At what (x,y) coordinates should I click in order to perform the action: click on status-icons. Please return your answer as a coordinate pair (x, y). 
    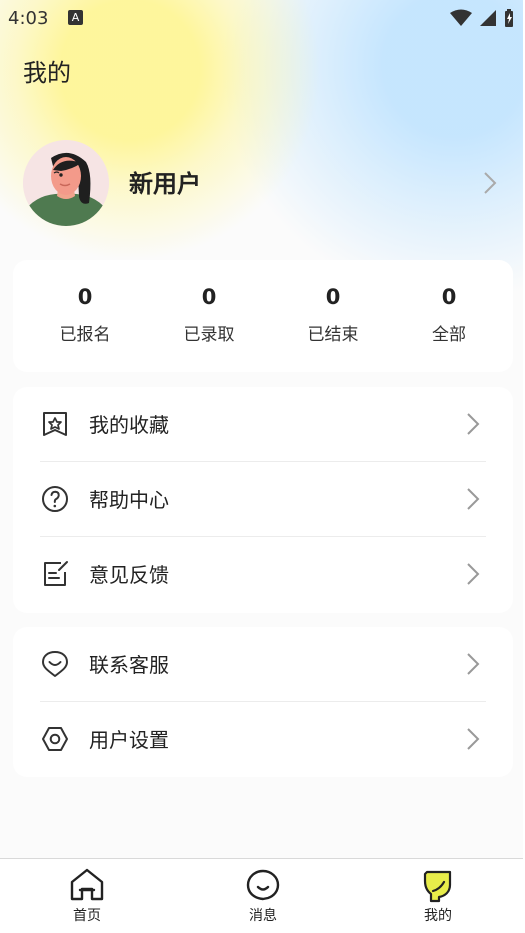
    Looking at the image, I should click on (482, 18).